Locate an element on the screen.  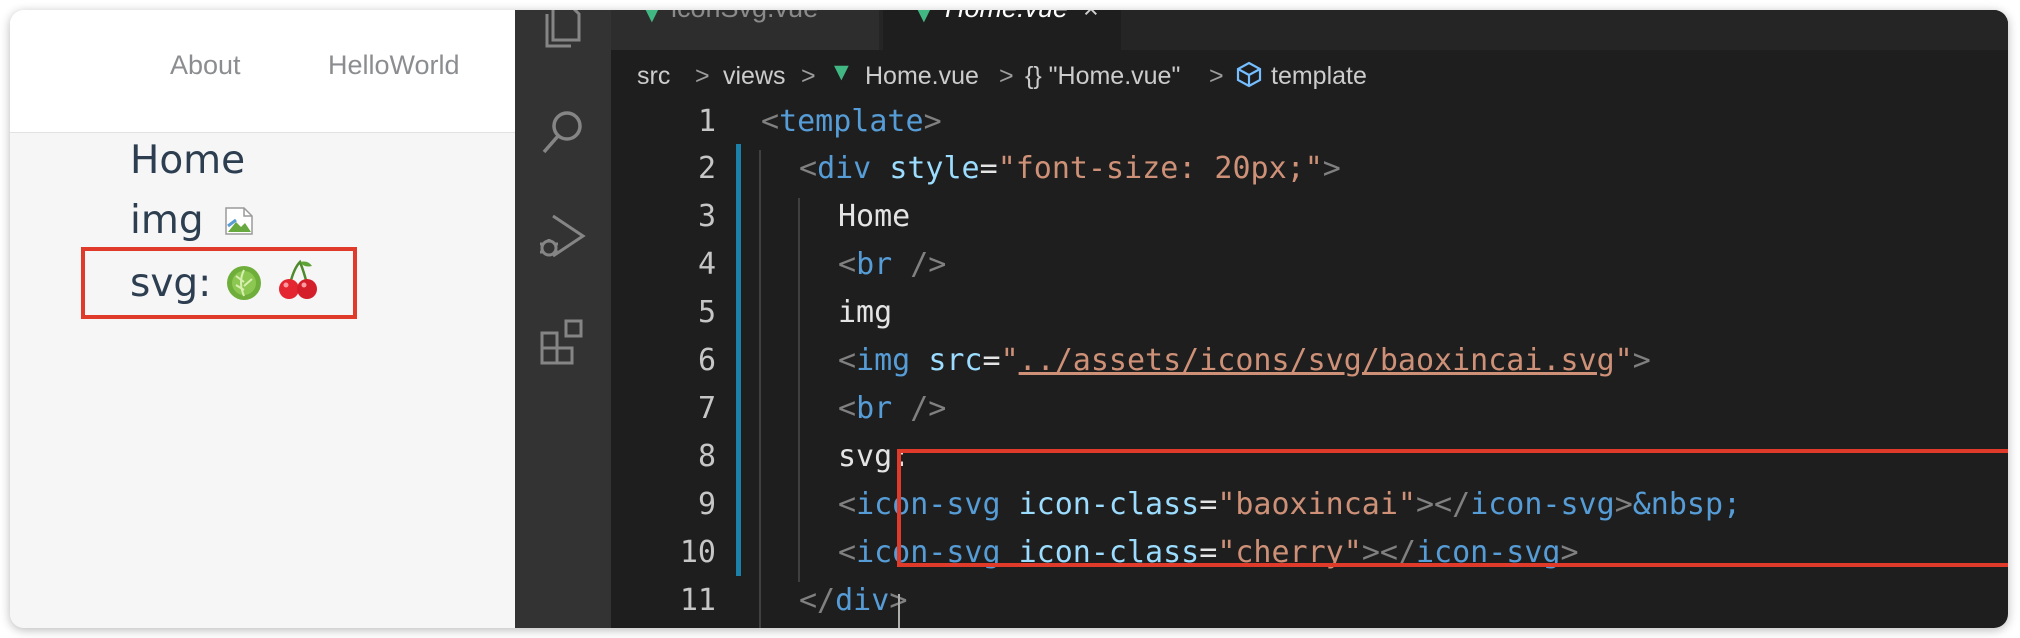
editor-tabs: ▼ iconSvg.vue ▼ Home.vue × is located at coordinates (1309, 30).